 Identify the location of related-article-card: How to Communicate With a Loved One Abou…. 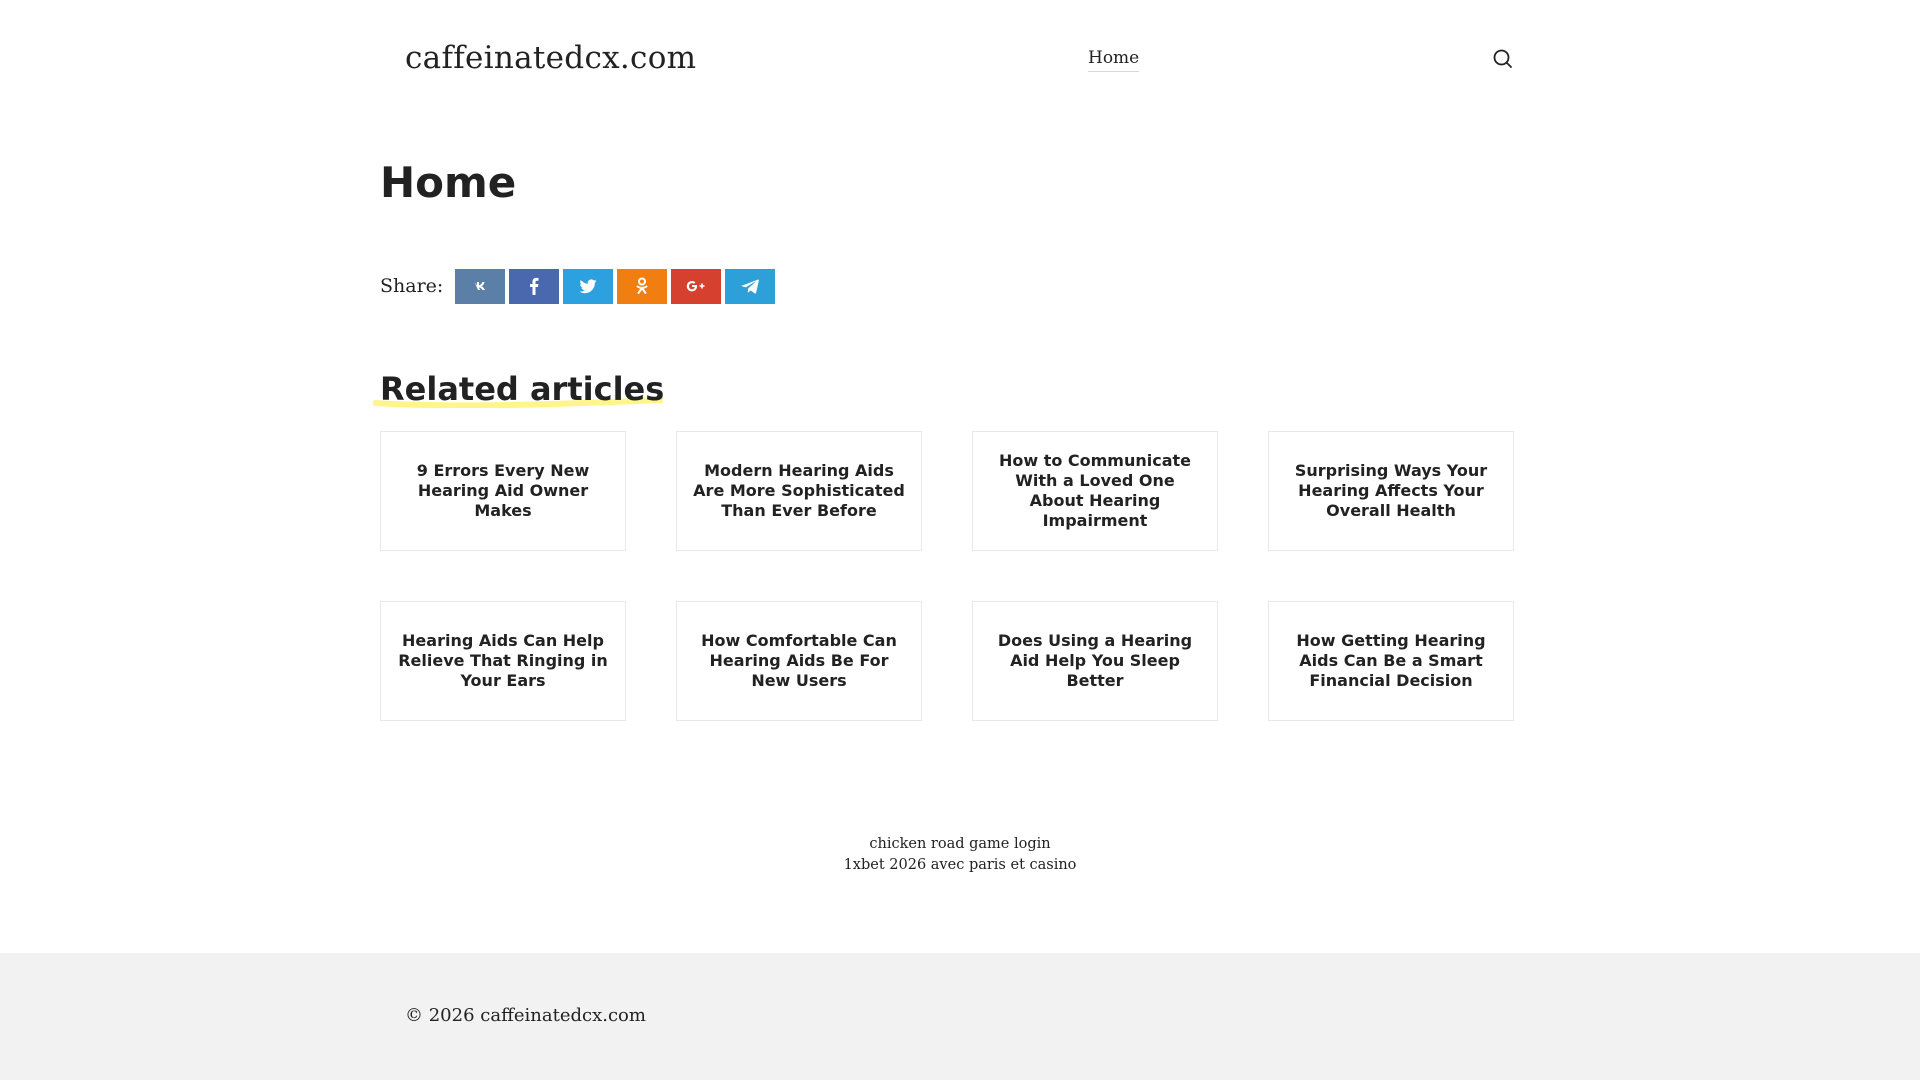
(1095, 491).